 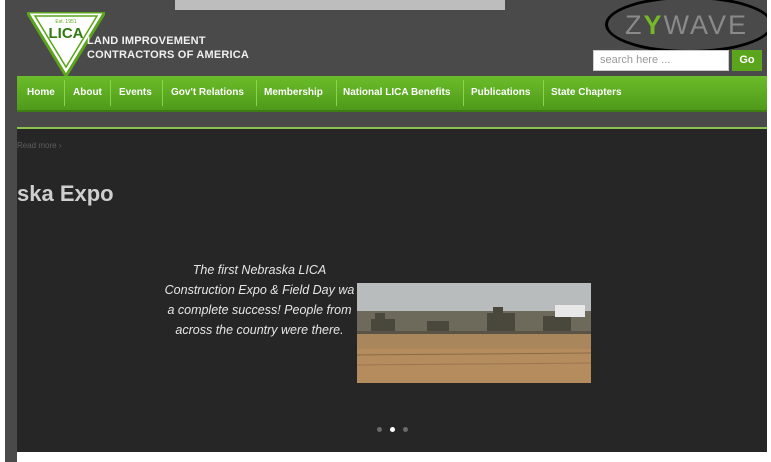 I want to click on annotation-oval, so click(x=686, y=26).